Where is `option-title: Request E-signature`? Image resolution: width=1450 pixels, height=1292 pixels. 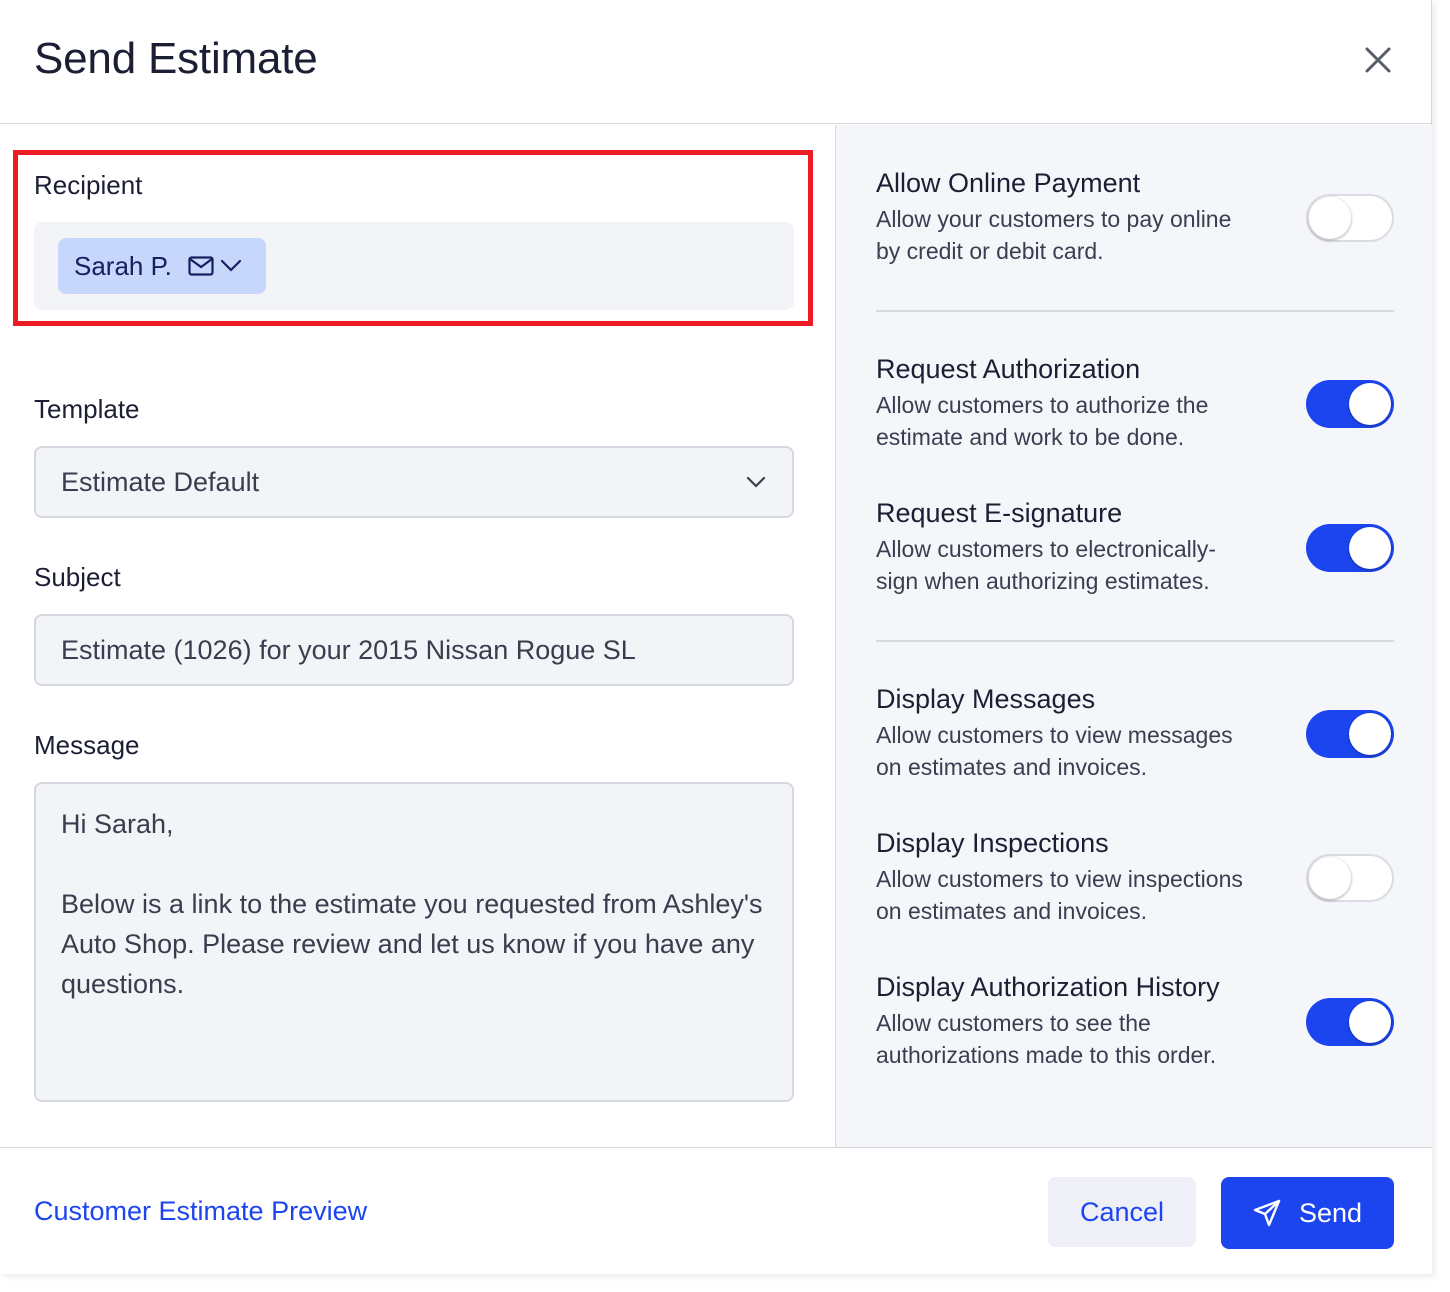
option-title: Request E-signature is located at coordinates (999, 513).